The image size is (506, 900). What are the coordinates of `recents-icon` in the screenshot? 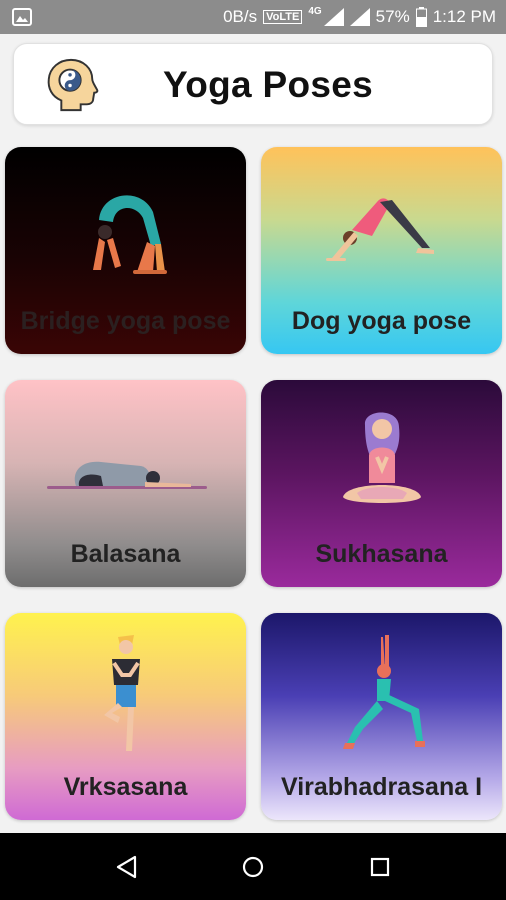 It's located at (380, 867).